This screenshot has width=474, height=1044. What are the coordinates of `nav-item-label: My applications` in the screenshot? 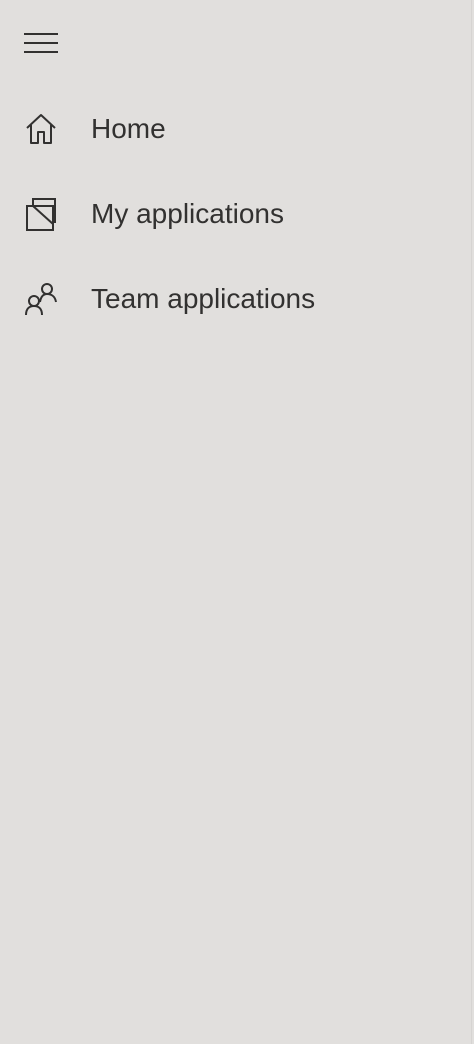 It's located at (187, 213).